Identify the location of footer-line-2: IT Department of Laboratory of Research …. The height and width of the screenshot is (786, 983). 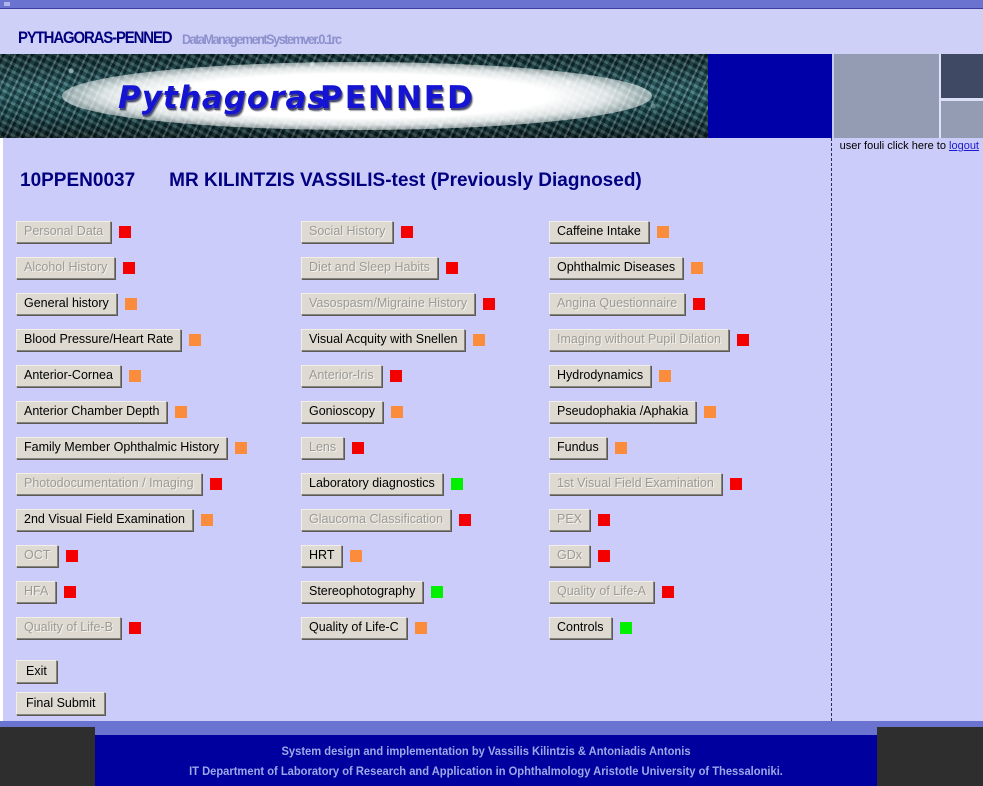
(486, 770).